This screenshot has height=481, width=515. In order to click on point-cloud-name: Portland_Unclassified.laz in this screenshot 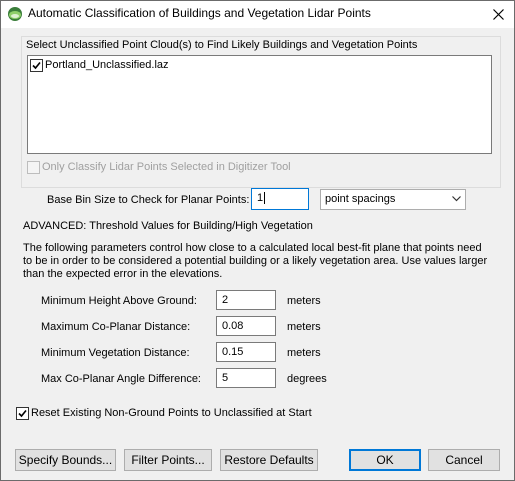, I will do `click(107, 65)`.